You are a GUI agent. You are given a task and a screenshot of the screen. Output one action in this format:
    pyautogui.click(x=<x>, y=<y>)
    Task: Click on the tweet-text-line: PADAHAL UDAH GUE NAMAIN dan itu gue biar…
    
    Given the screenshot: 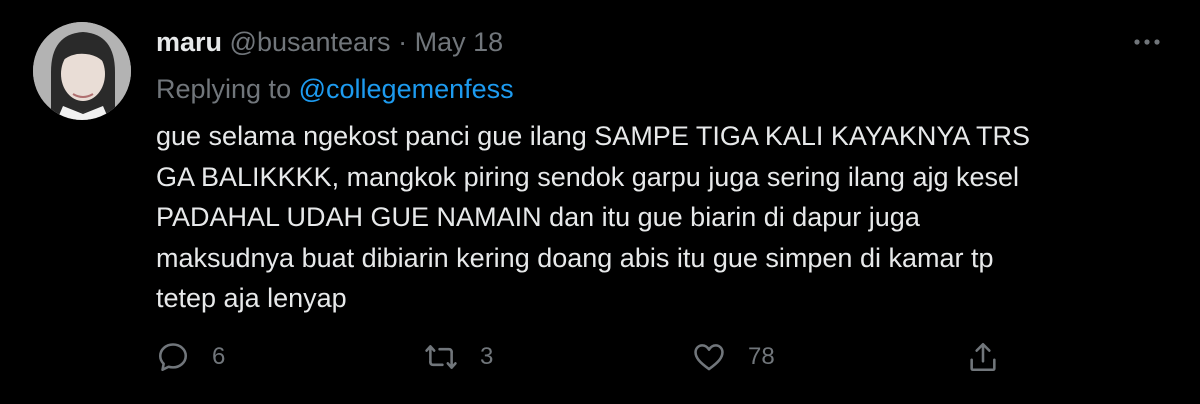 What is the action you would take?
    pyautogui.click(x=538, y=217)
    